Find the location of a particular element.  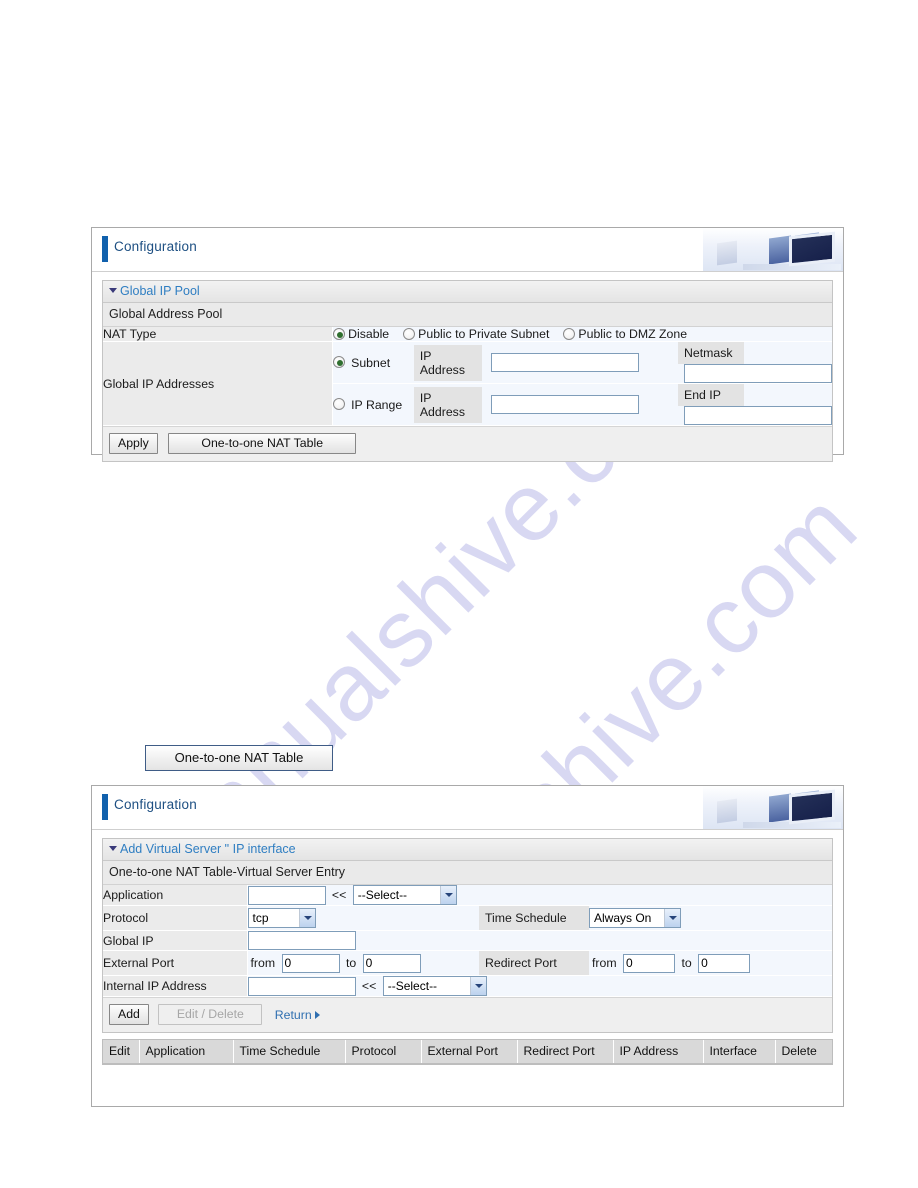

global-ip-field-cell is located at coordinates (539, 940).